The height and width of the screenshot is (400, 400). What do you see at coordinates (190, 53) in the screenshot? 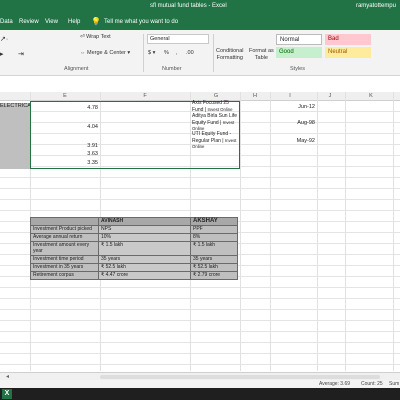
I see `decimal-button: .00` at bounding box center [190, 53].